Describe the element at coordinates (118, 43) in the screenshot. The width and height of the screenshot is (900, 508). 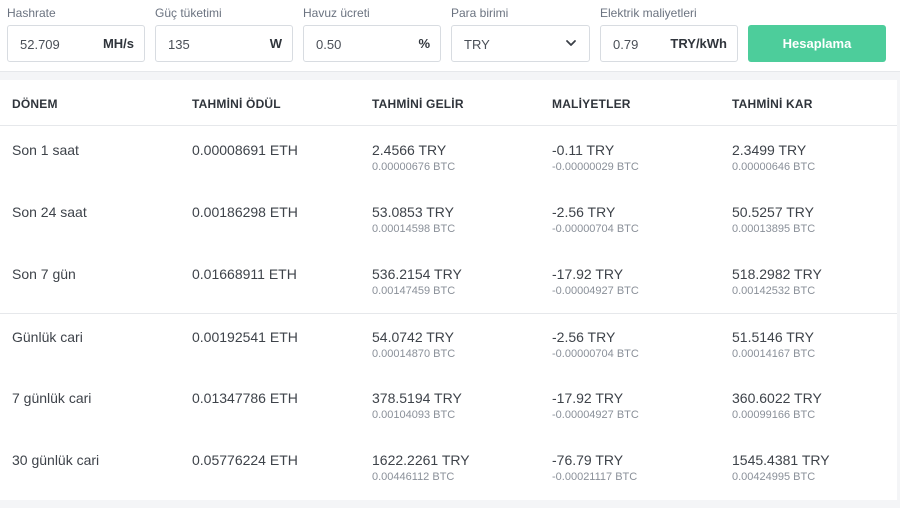
I see `hashrate-unit: MH/s` at that location.